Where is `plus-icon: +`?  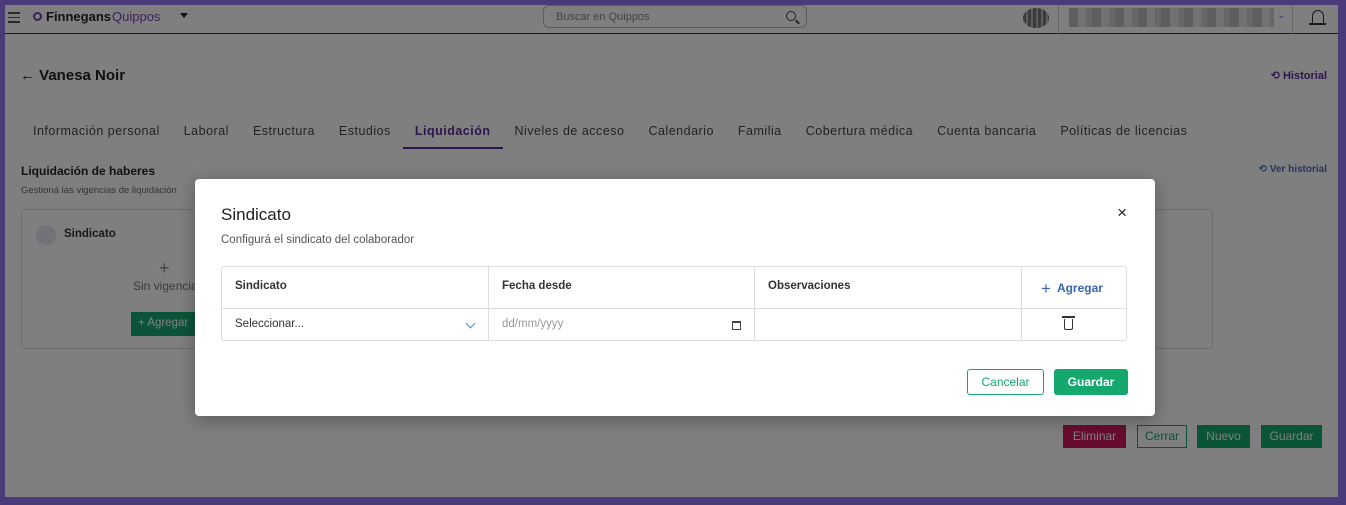
plus-icon: + is located at coordinates (1046, 288).